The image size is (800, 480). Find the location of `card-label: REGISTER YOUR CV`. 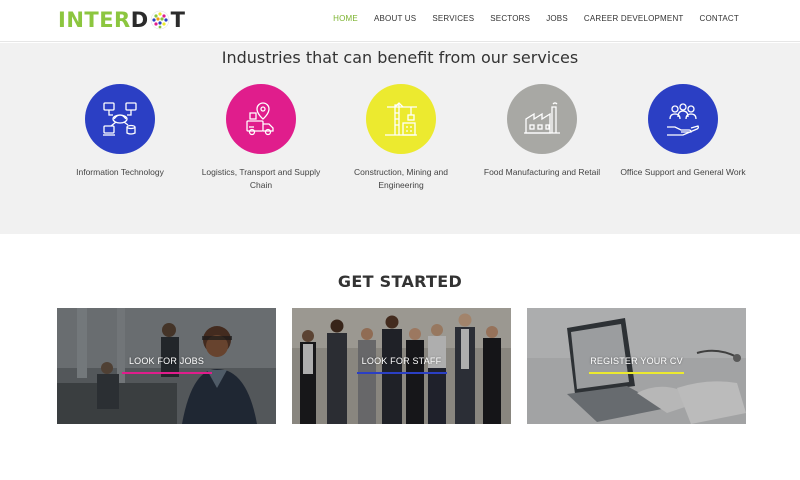

card-label: REGISTER YOUR CV is located at coordinates (636, 361).